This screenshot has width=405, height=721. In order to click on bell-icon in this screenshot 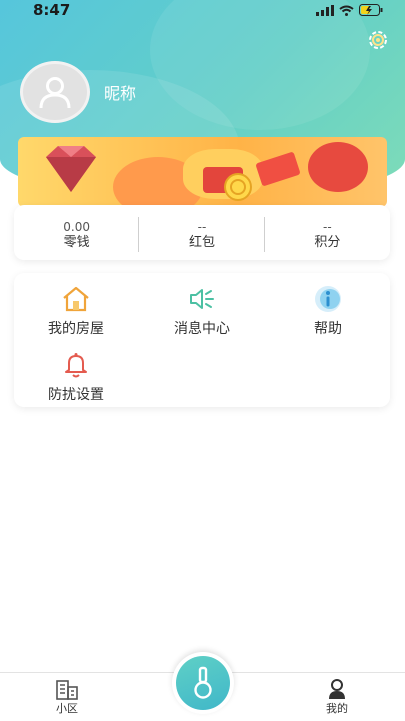, I will do `click(76, 365)`.